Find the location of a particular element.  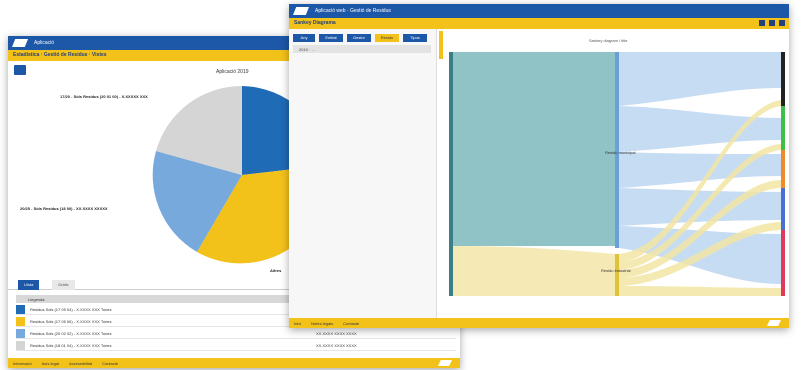

footer-link: Inici is located at coordinates (297, 323).